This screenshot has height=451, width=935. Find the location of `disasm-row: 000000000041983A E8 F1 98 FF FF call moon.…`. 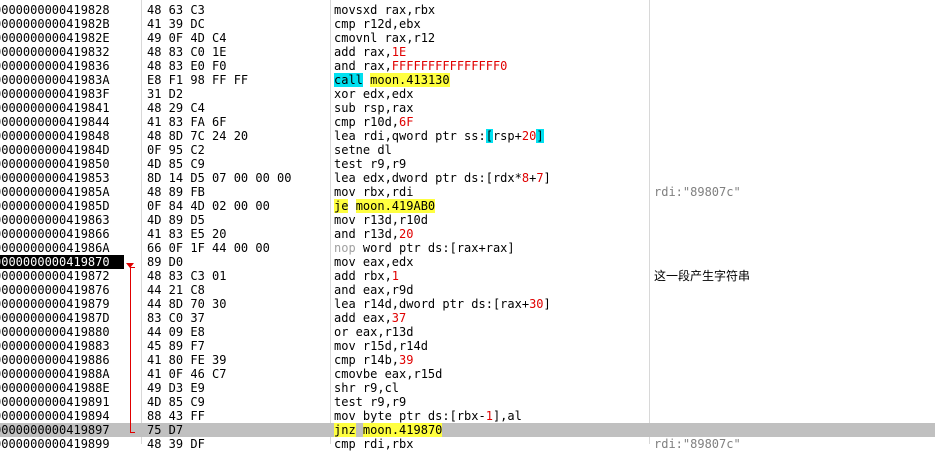

disasm-row: 000000000041983A E8 F1 98 FF FF call moon.… is located at coordinates (467, 80).